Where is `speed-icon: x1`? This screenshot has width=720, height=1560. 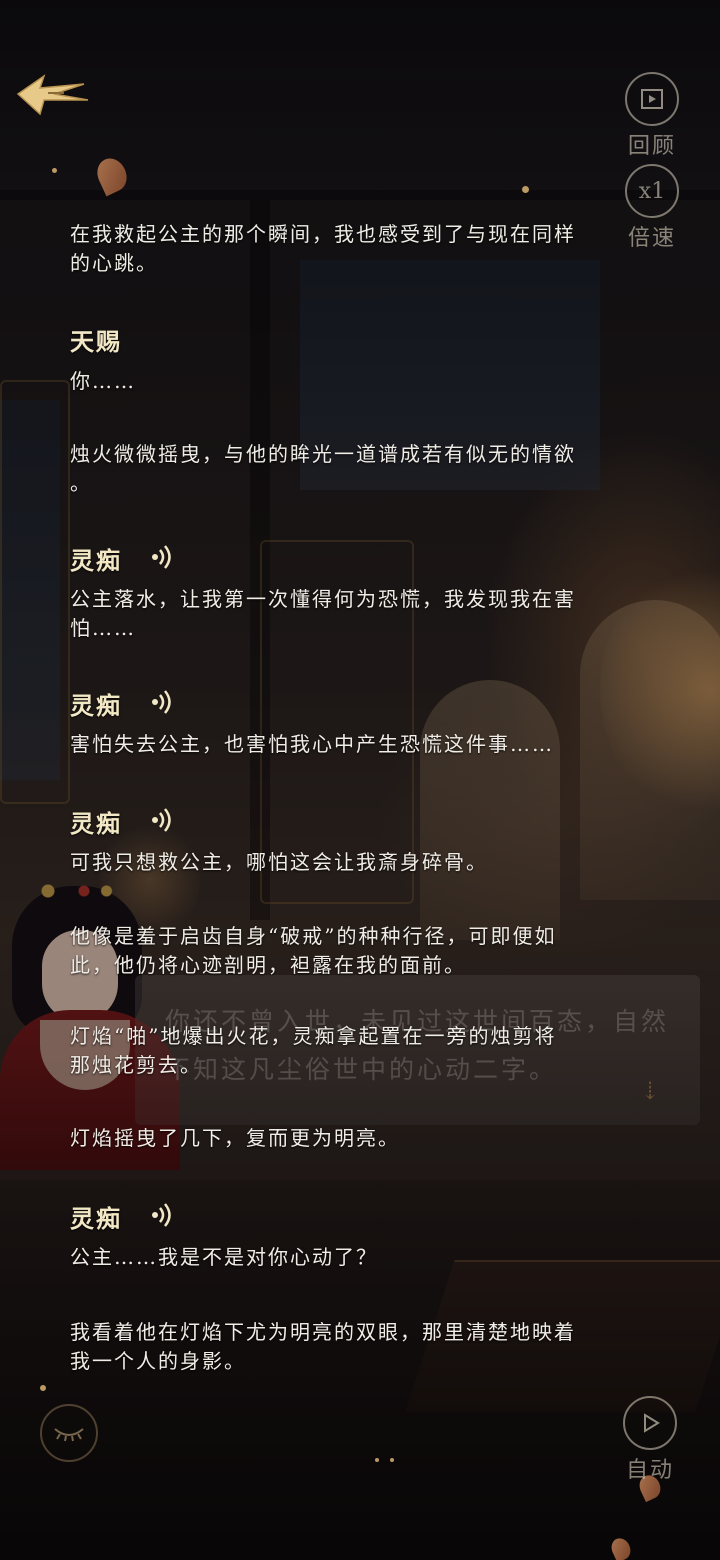 speed-icon: x1 is located at coordinates (652, 191).